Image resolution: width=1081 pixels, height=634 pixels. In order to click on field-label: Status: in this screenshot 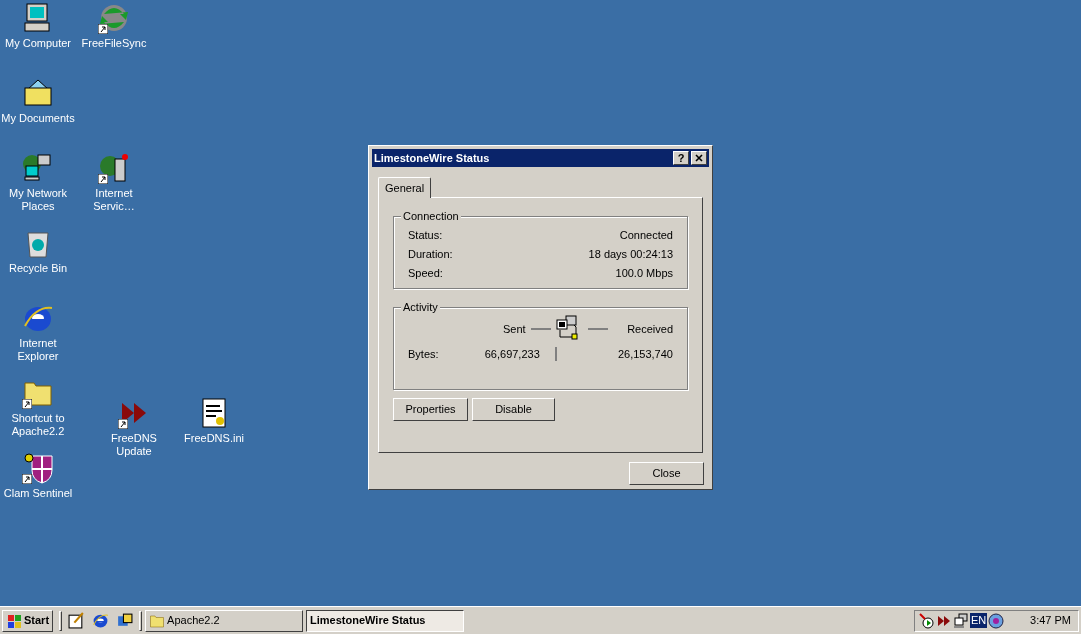, I will do `click(425, 235)`.